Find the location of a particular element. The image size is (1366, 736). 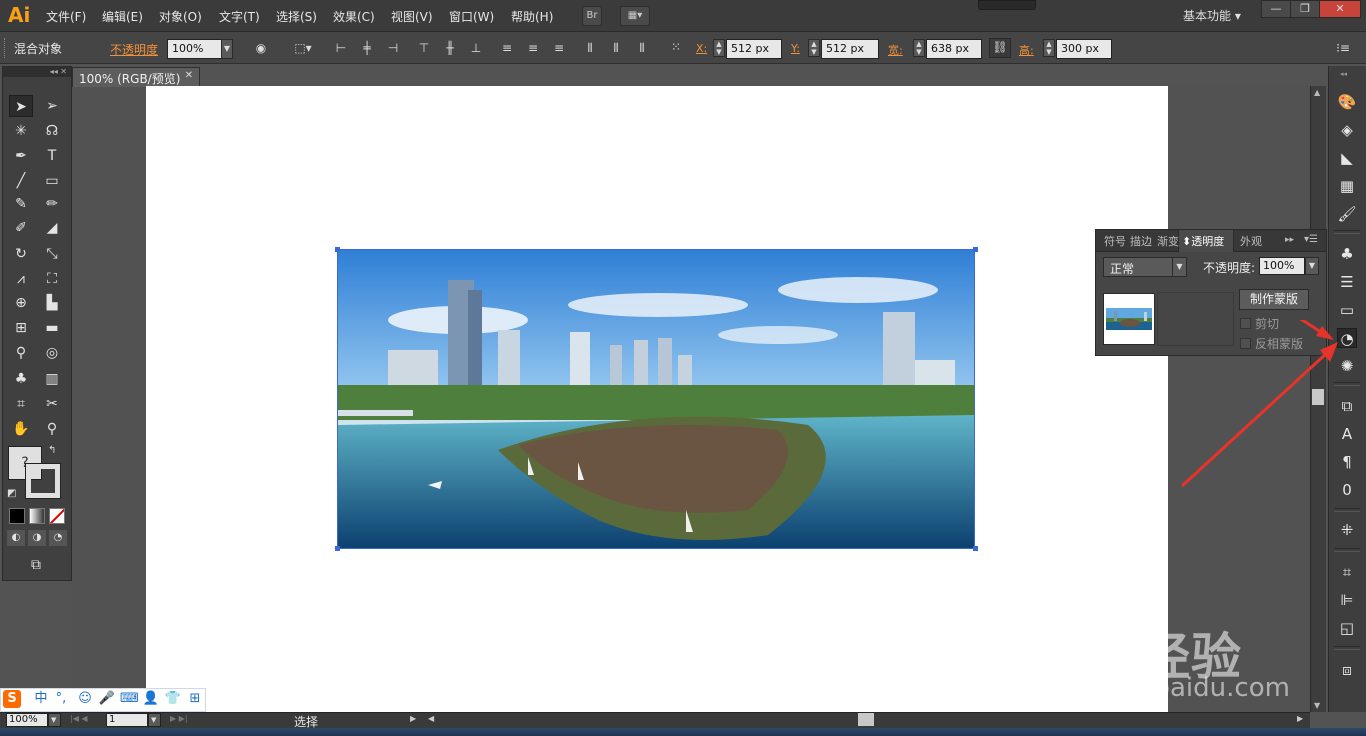

eraser-tool-icon: ◢ is located at coordinates (52, 228).